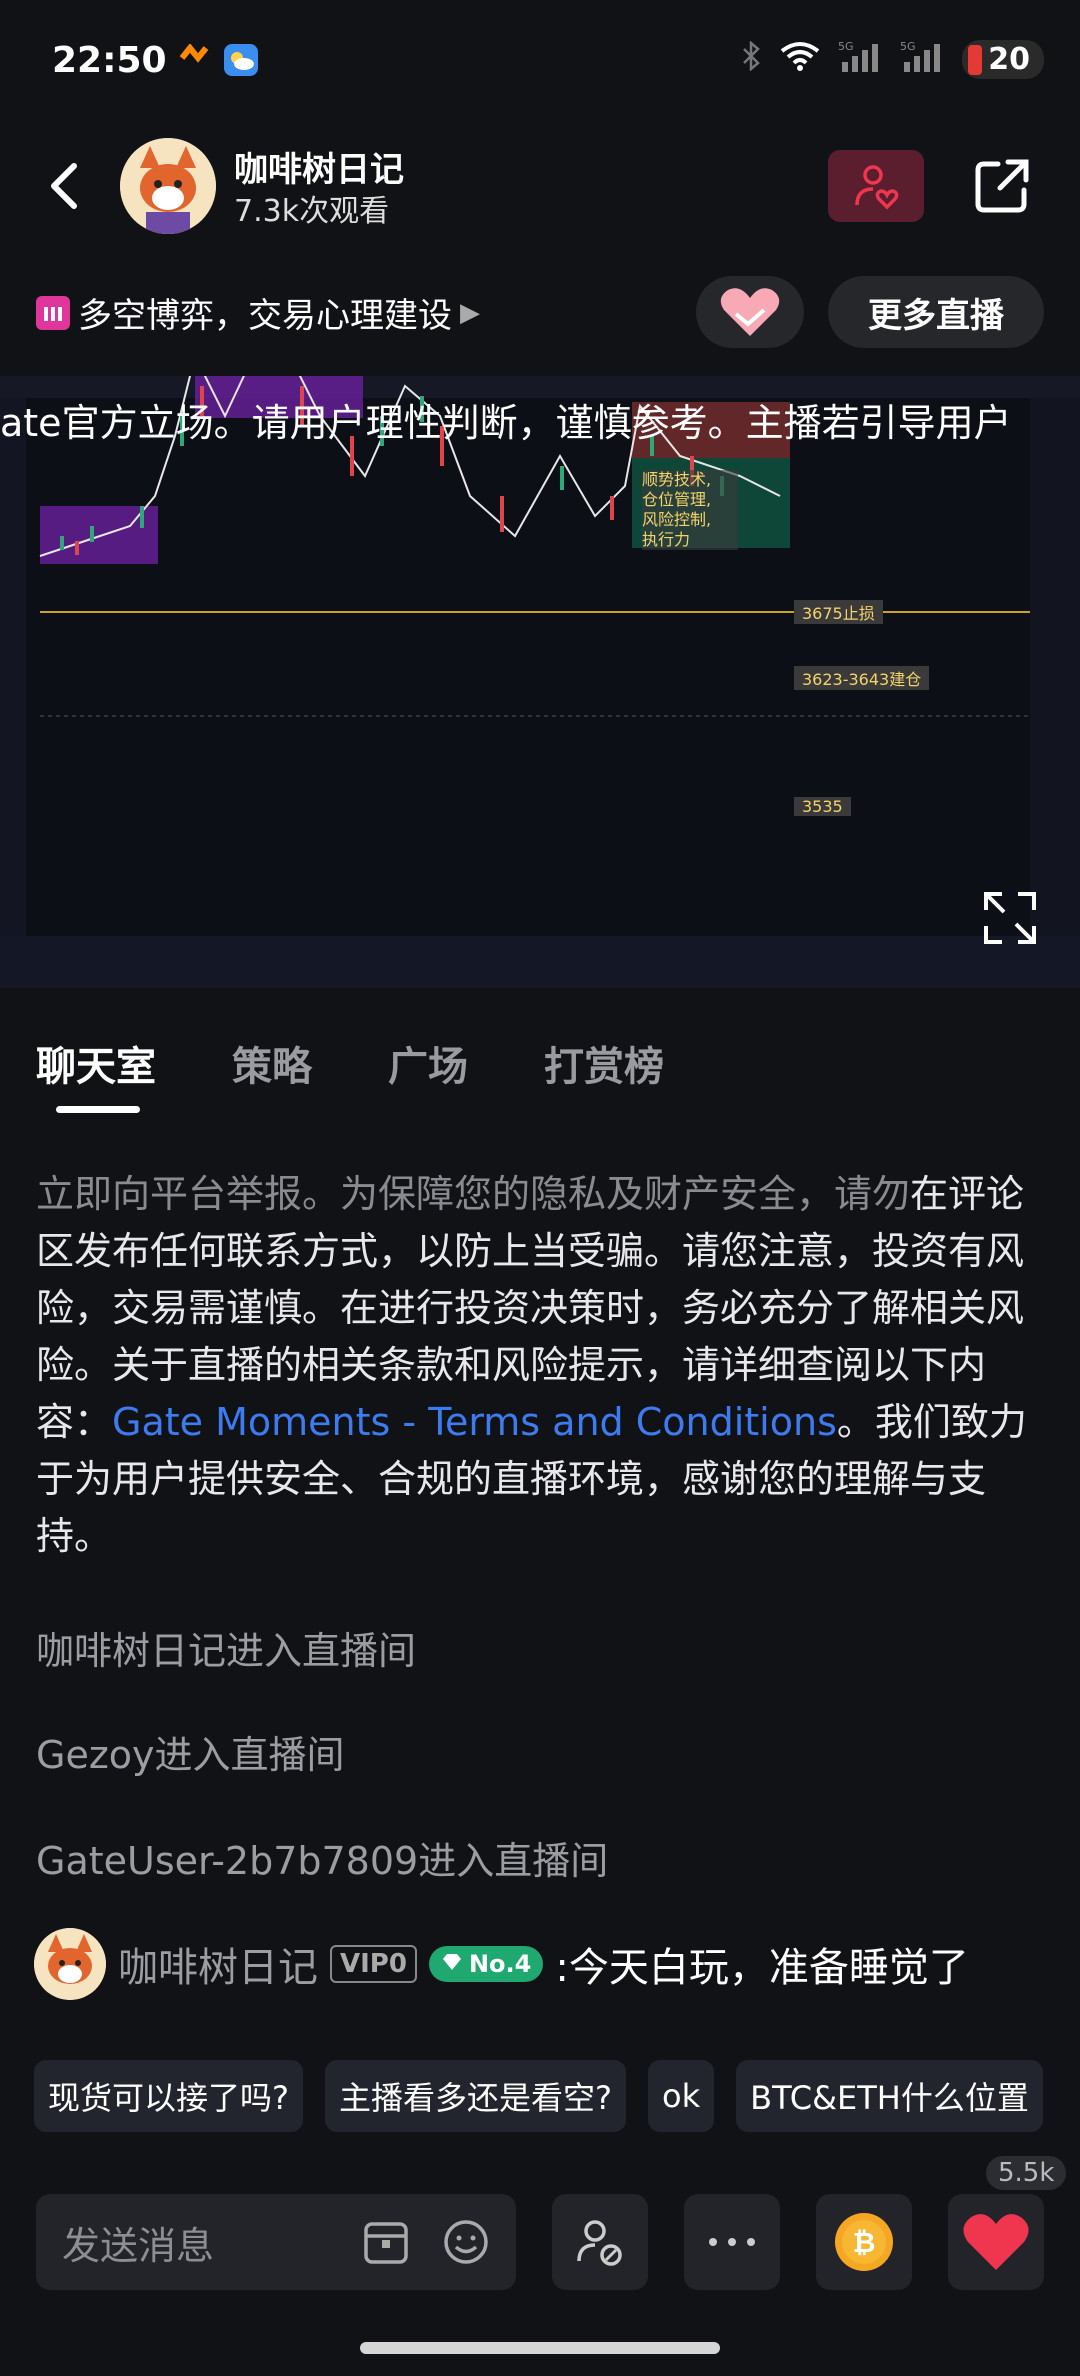 Image resolution: width=1080 pixels, height=2376 pixels. I want to click on rank-text: No.4, so click(500, 1964).